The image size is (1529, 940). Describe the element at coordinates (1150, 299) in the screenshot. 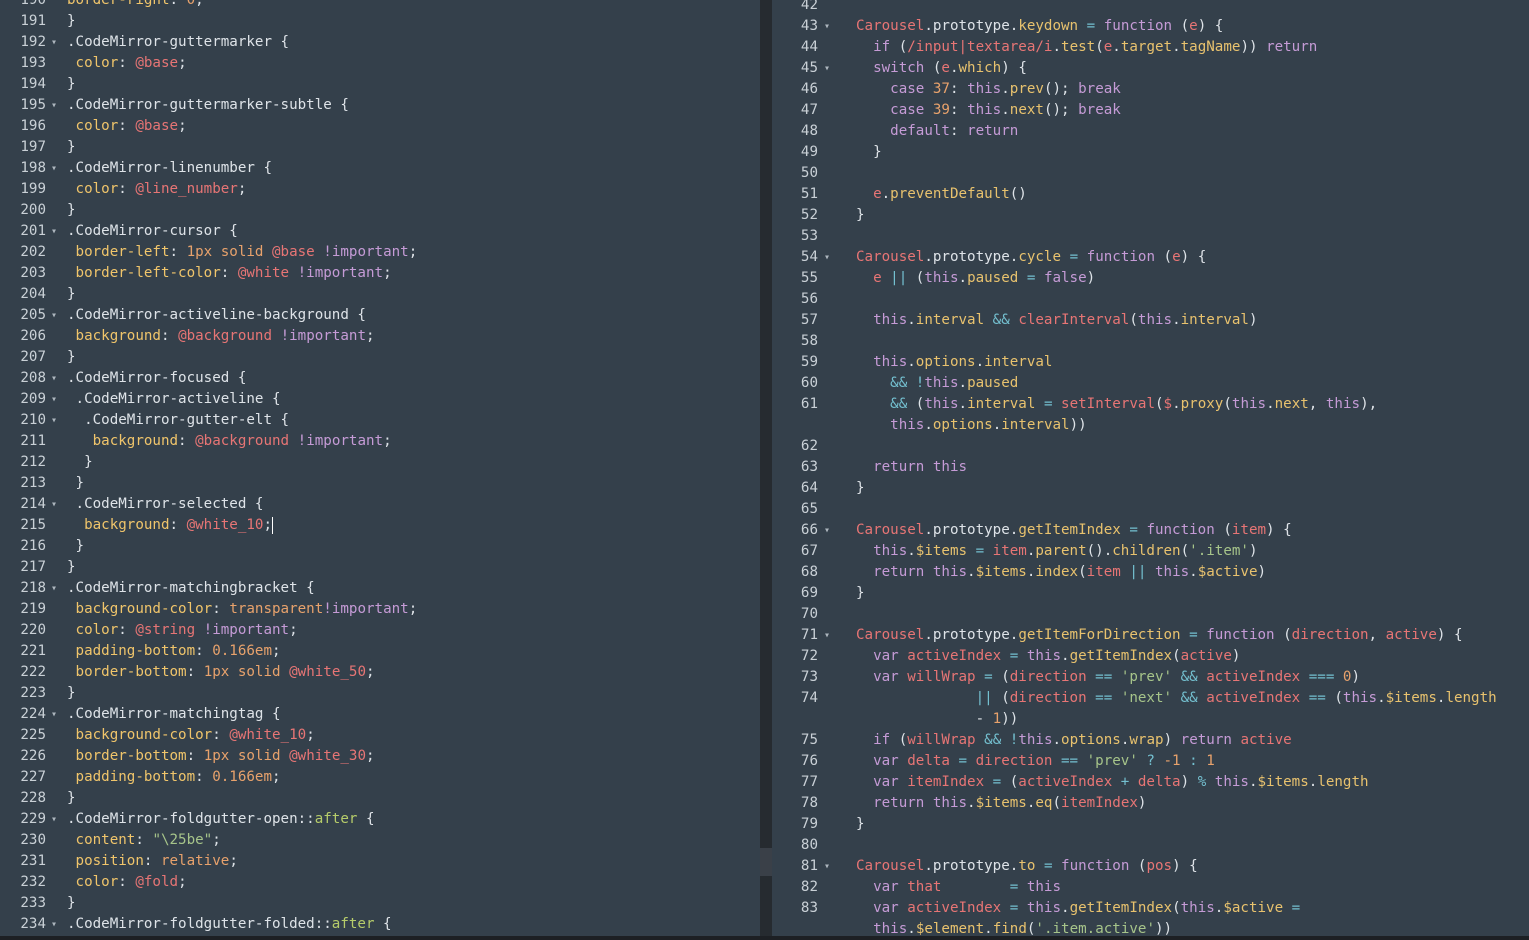

I see `code-line: 56` at that location.